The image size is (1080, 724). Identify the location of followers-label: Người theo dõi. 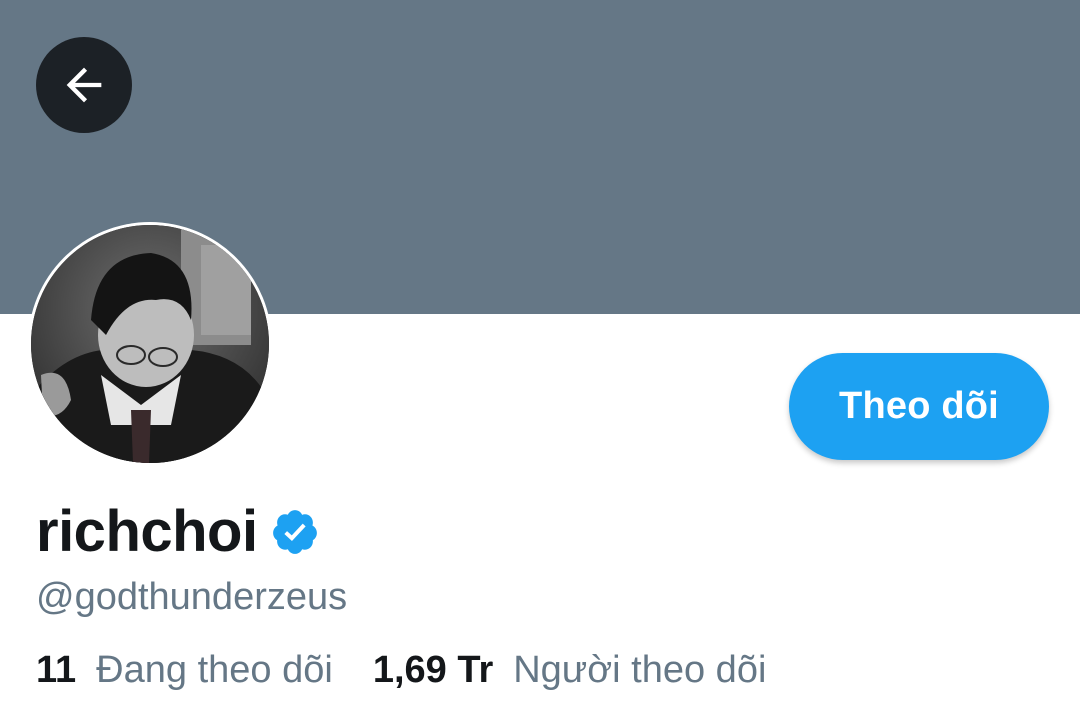
(640, 670).